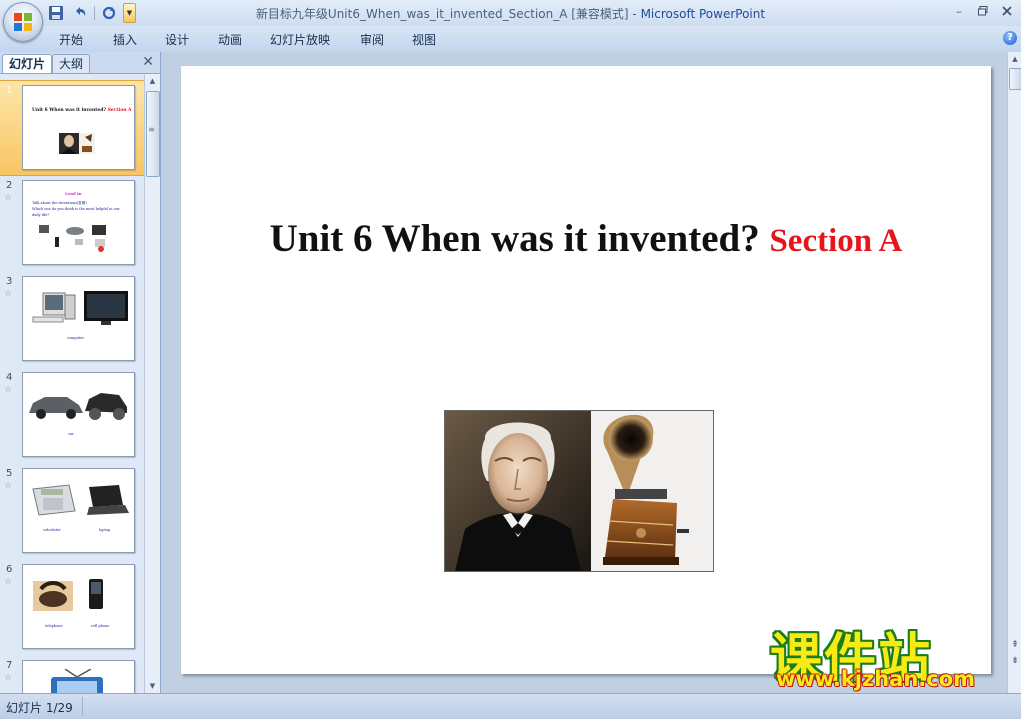  Describe the element at coordinates (151, 129) in the screenshot. I see `grip-icon: ≡` at that location.